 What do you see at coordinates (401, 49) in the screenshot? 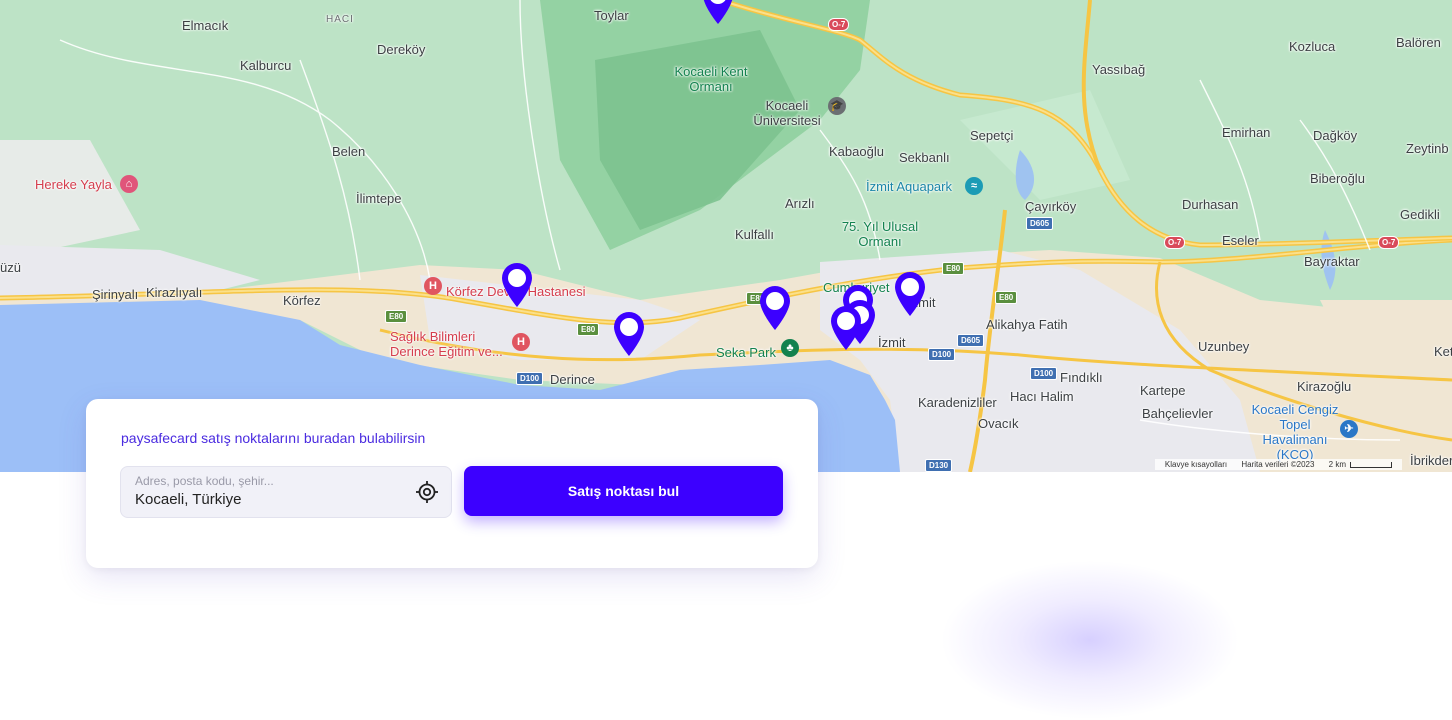
I see `place-label: Dereköy` at bounding box center [401, 49].